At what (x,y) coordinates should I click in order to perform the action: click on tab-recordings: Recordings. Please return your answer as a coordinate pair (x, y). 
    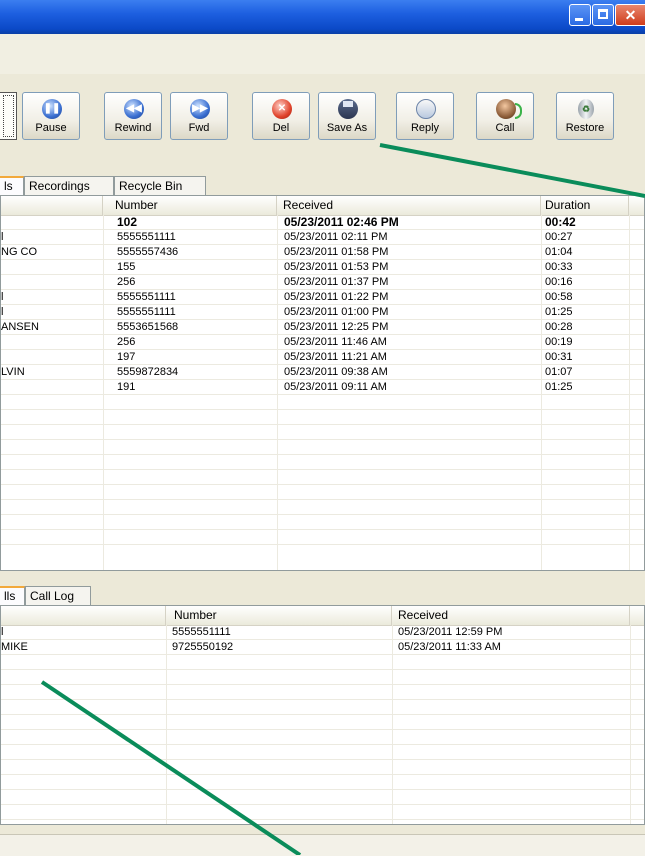
    Looking at the image, I should click on (69, 185).